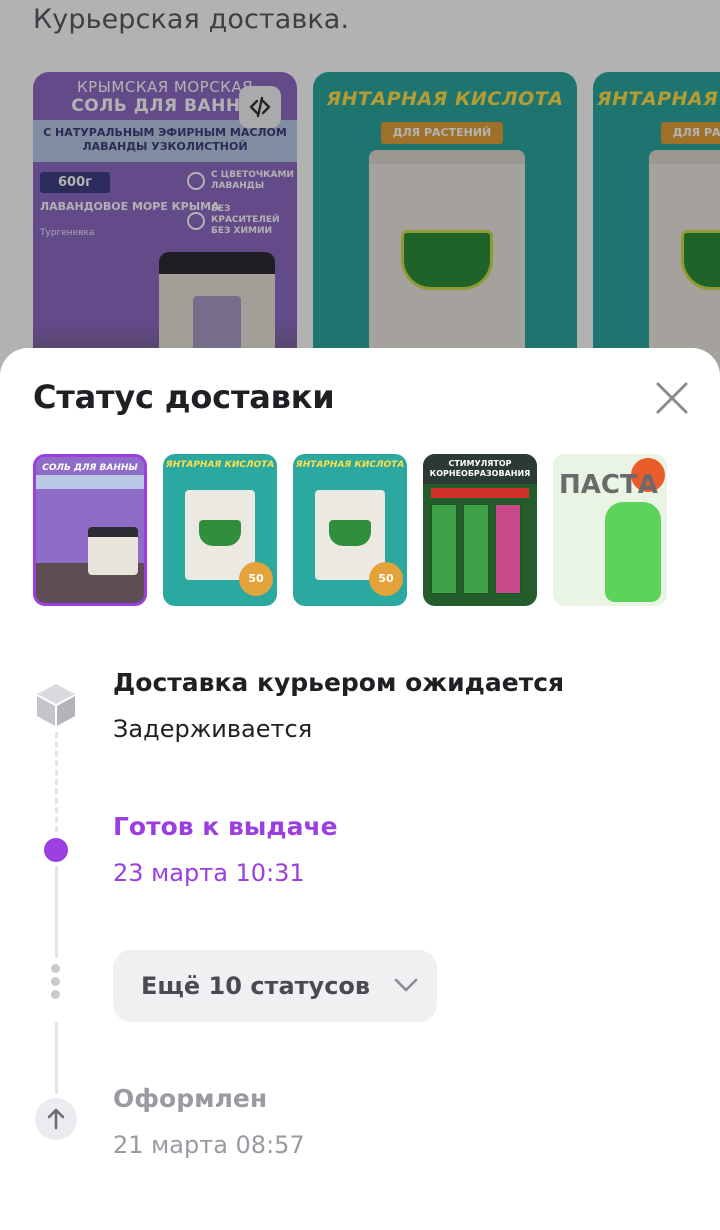 This screenshot has height=1230, width=720. What do you see at coordinates (56, 850) in the screenshot?
I see `timeline-active-dot` at bounding box center [56, 850].